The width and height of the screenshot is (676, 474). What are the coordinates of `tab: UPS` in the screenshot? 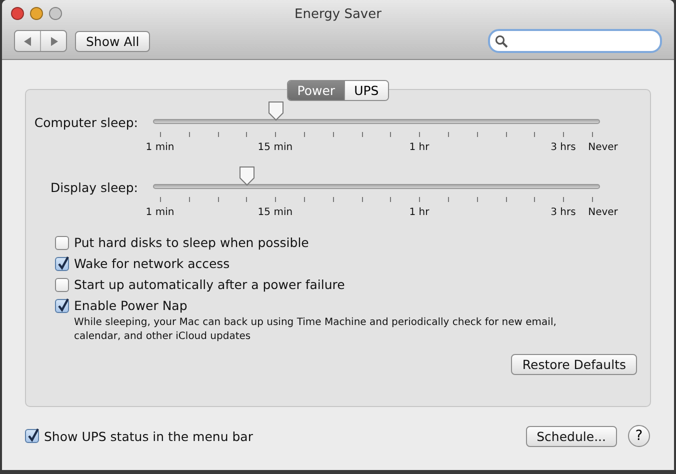 It's located at (366, 90).